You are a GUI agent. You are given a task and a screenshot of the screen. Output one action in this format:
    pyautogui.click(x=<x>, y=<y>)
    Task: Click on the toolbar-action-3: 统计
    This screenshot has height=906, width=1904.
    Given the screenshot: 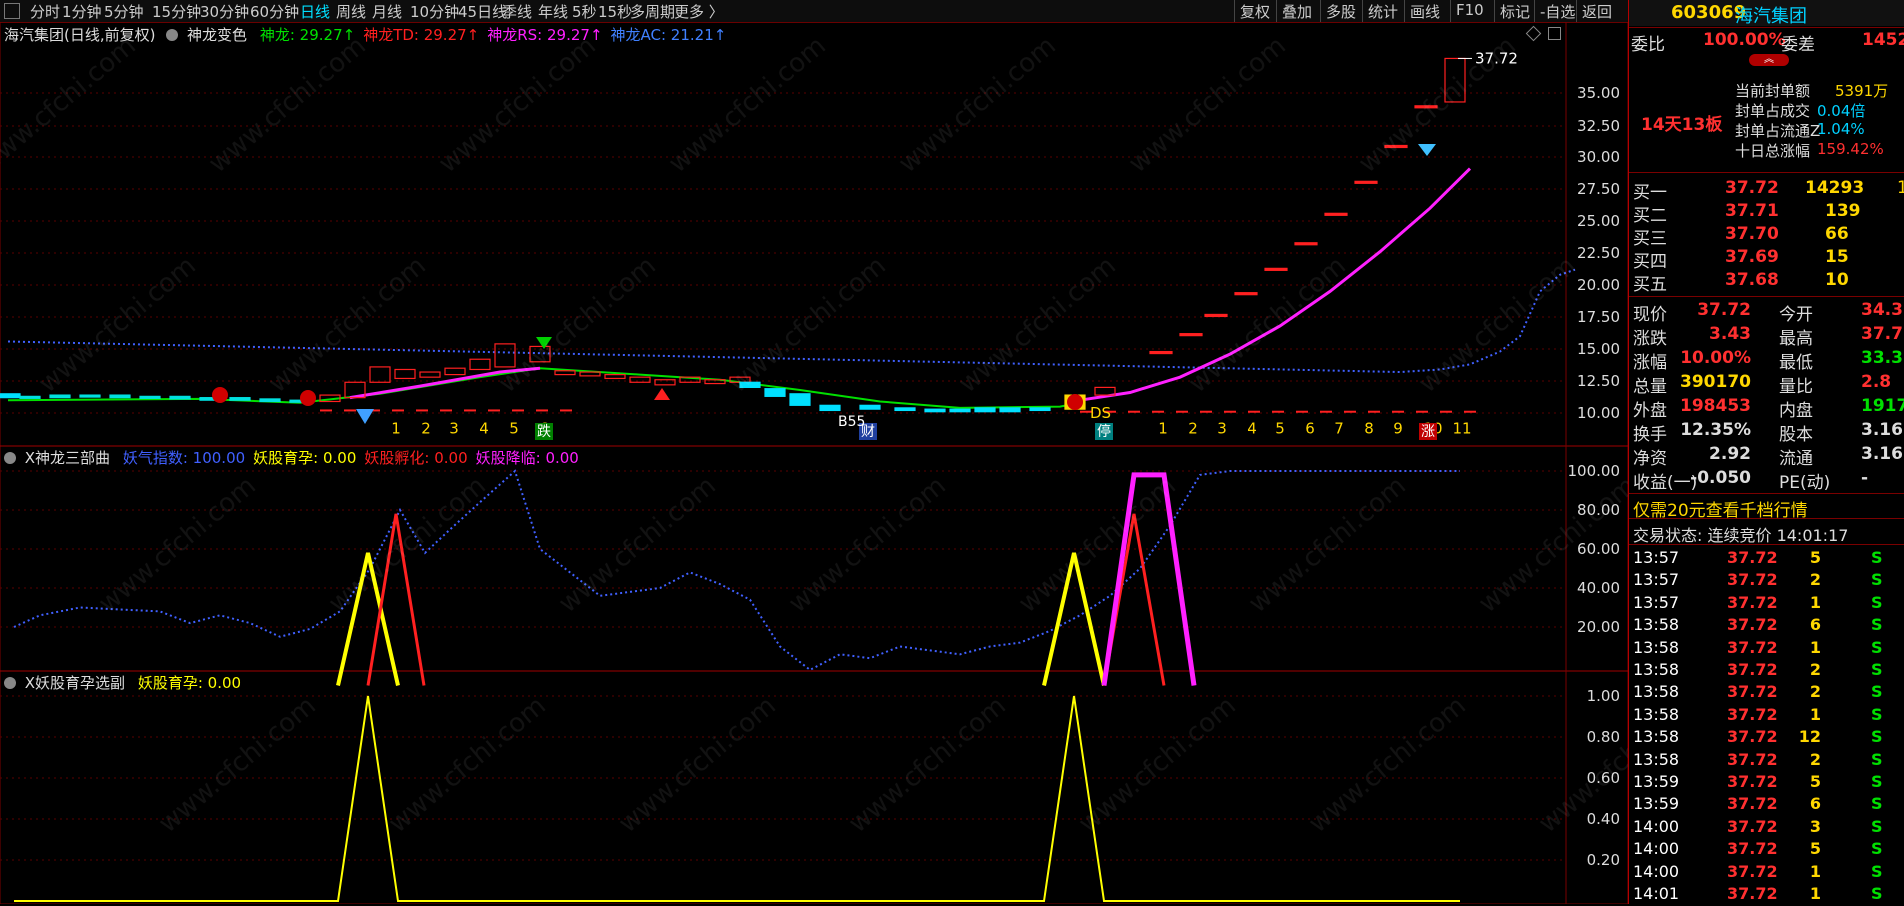 What is the action you would take?
    pyautogui.click(x=1383, y=11)
    